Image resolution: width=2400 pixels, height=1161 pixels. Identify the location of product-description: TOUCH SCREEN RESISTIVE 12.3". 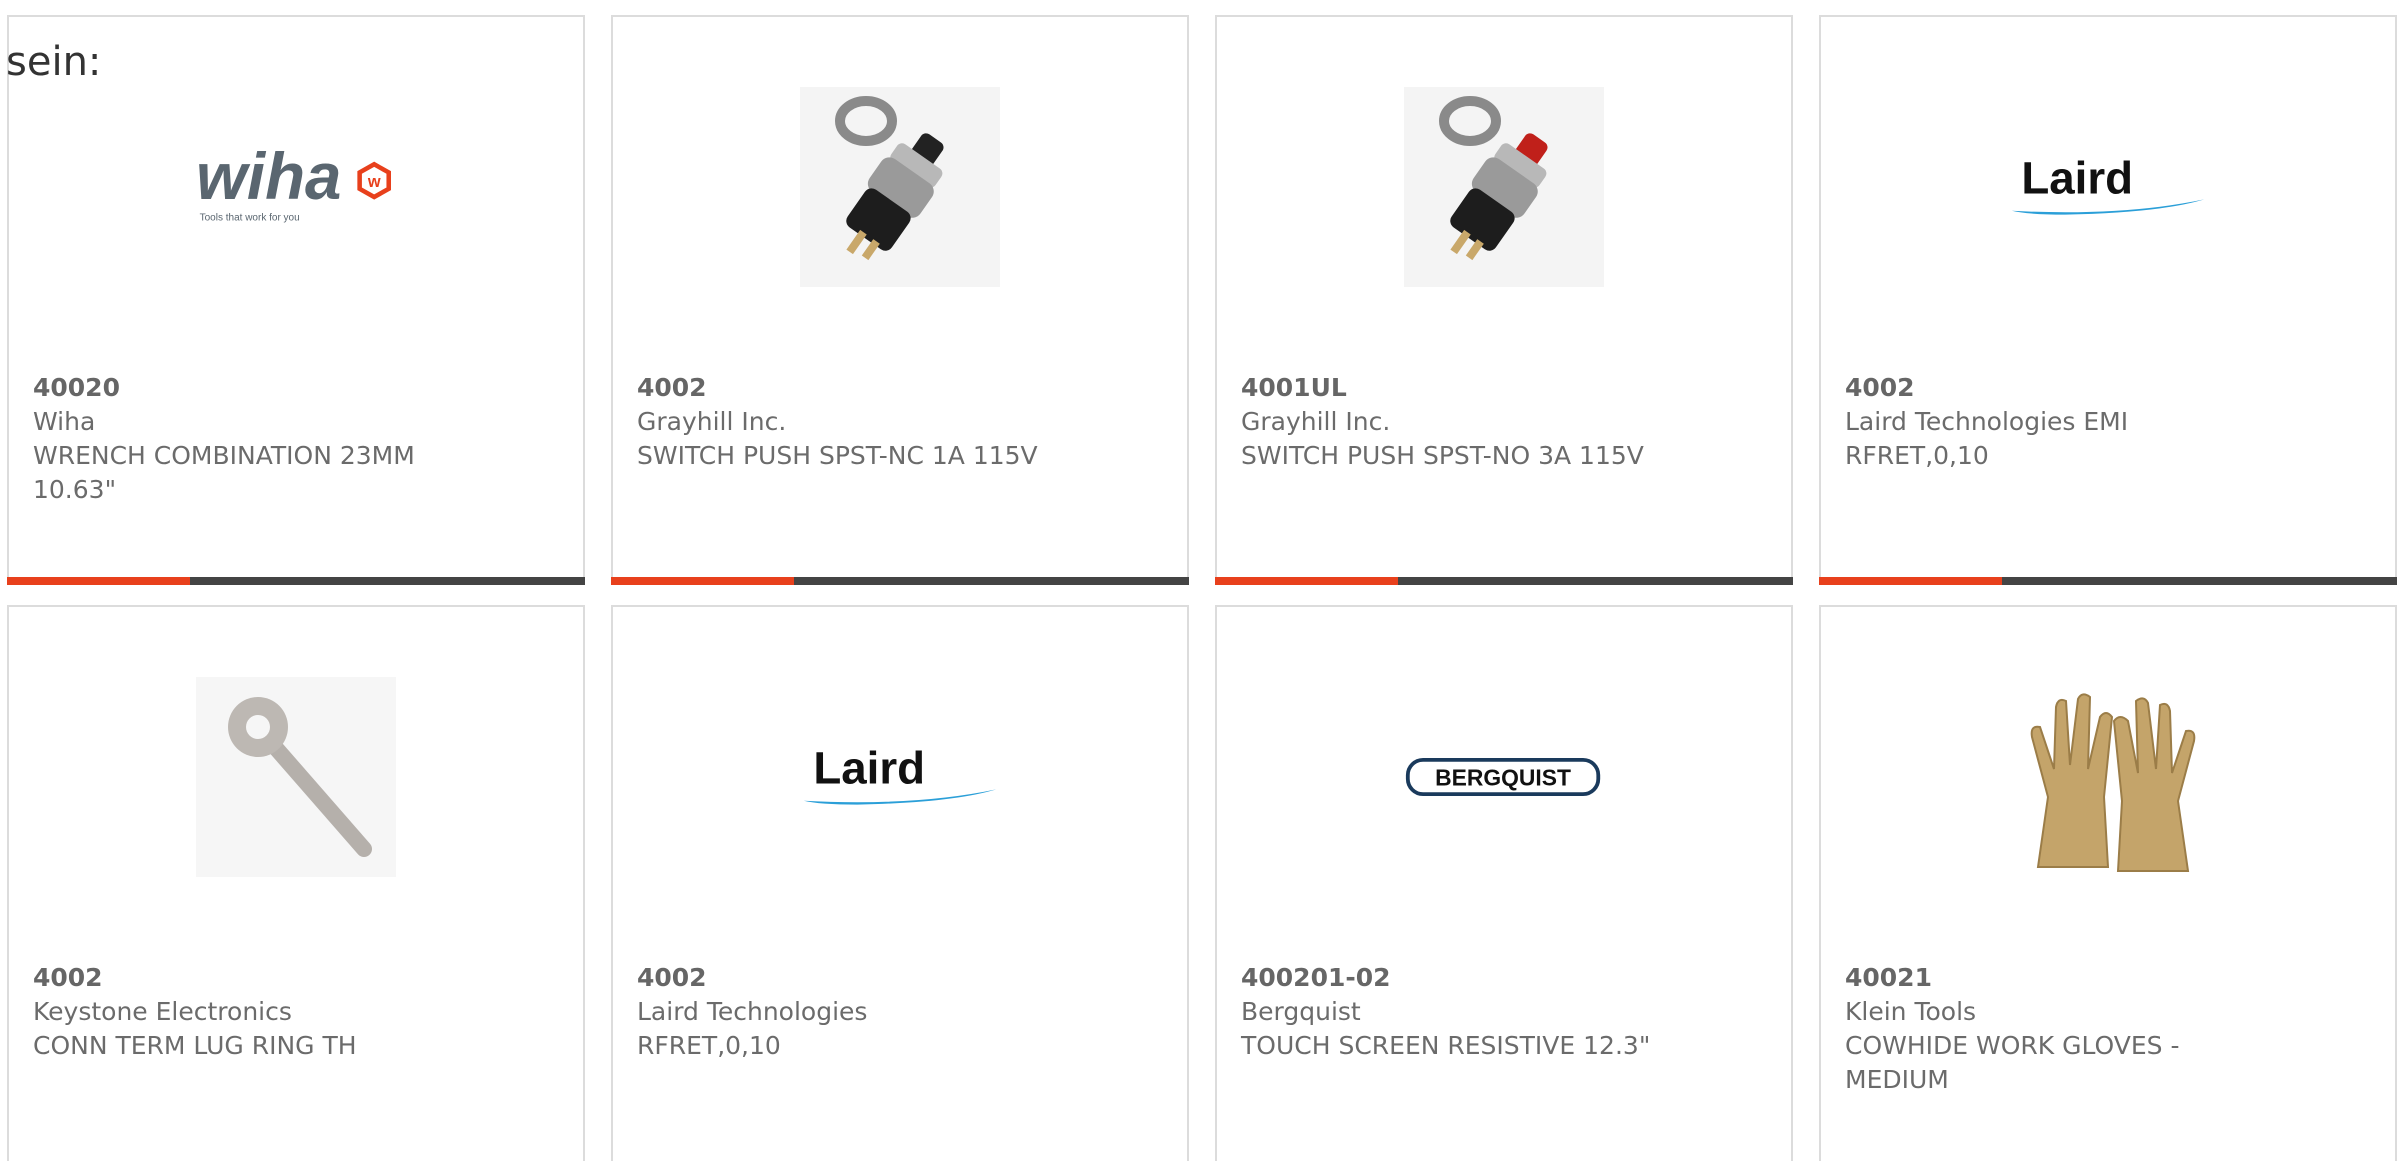
(1446, 1045).